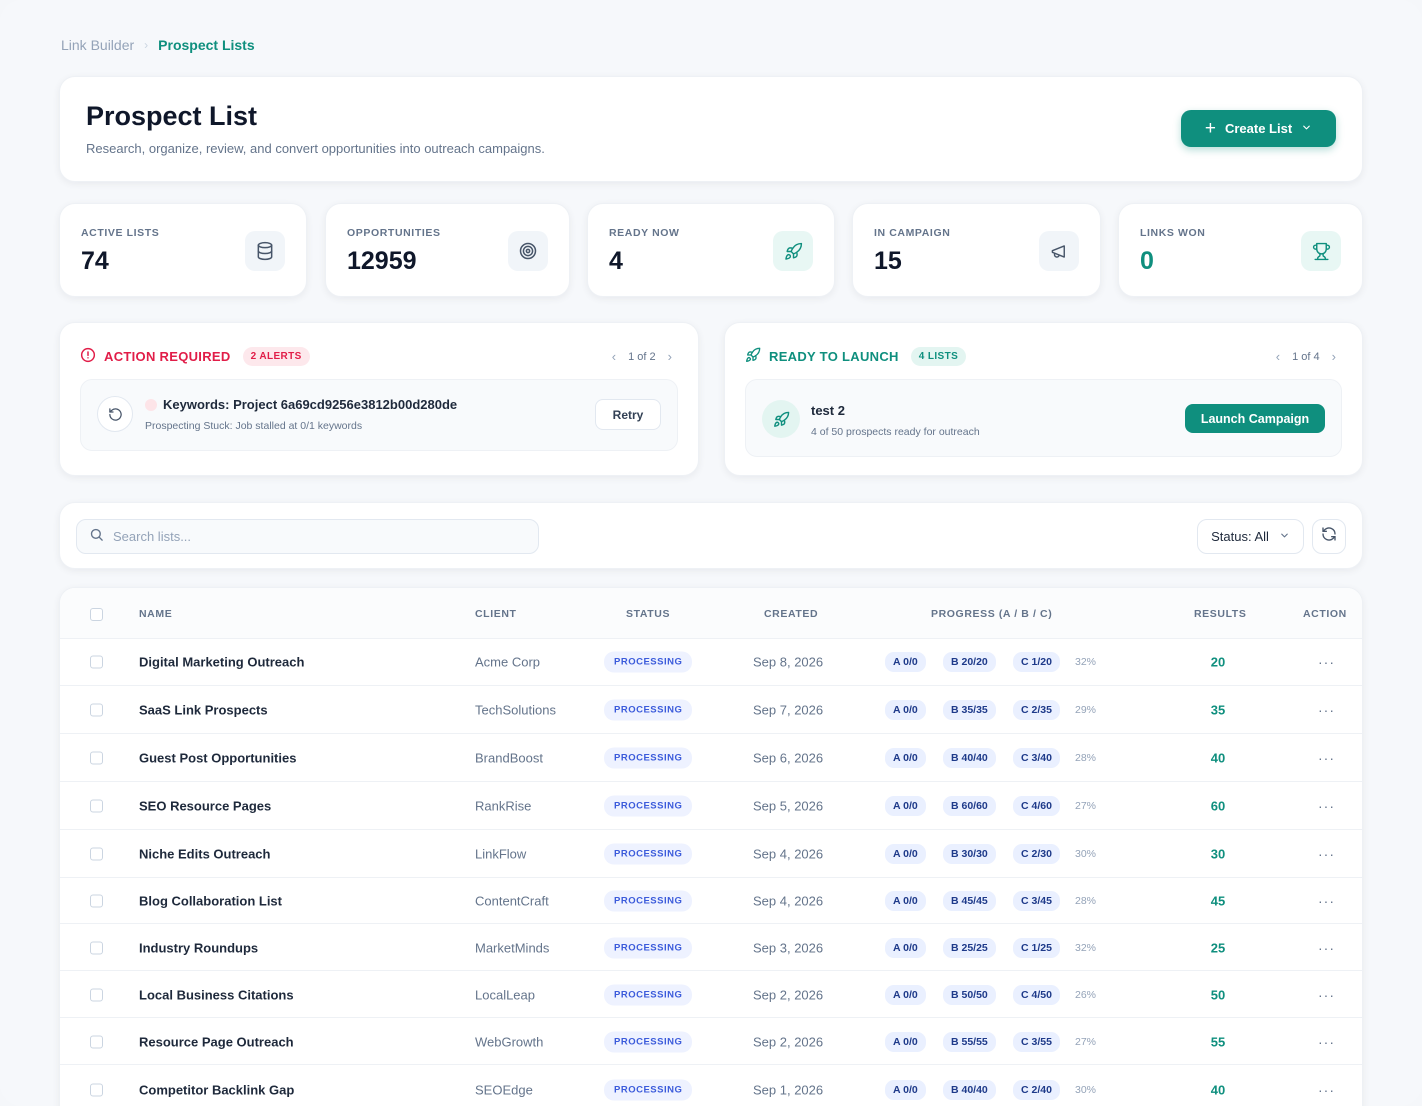 The width and height of the screenshot is (1422, 1106). I want to click on progress-b-badge: B 30/30, so click(969, 854).